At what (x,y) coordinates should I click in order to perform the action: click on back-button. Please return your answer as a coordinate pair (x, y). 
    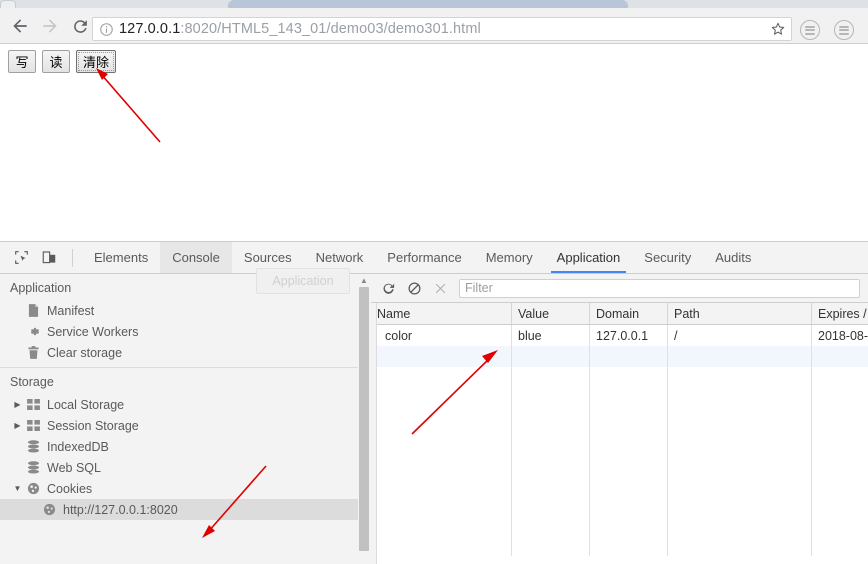
    Looking at the image, I should click on (20, 26).